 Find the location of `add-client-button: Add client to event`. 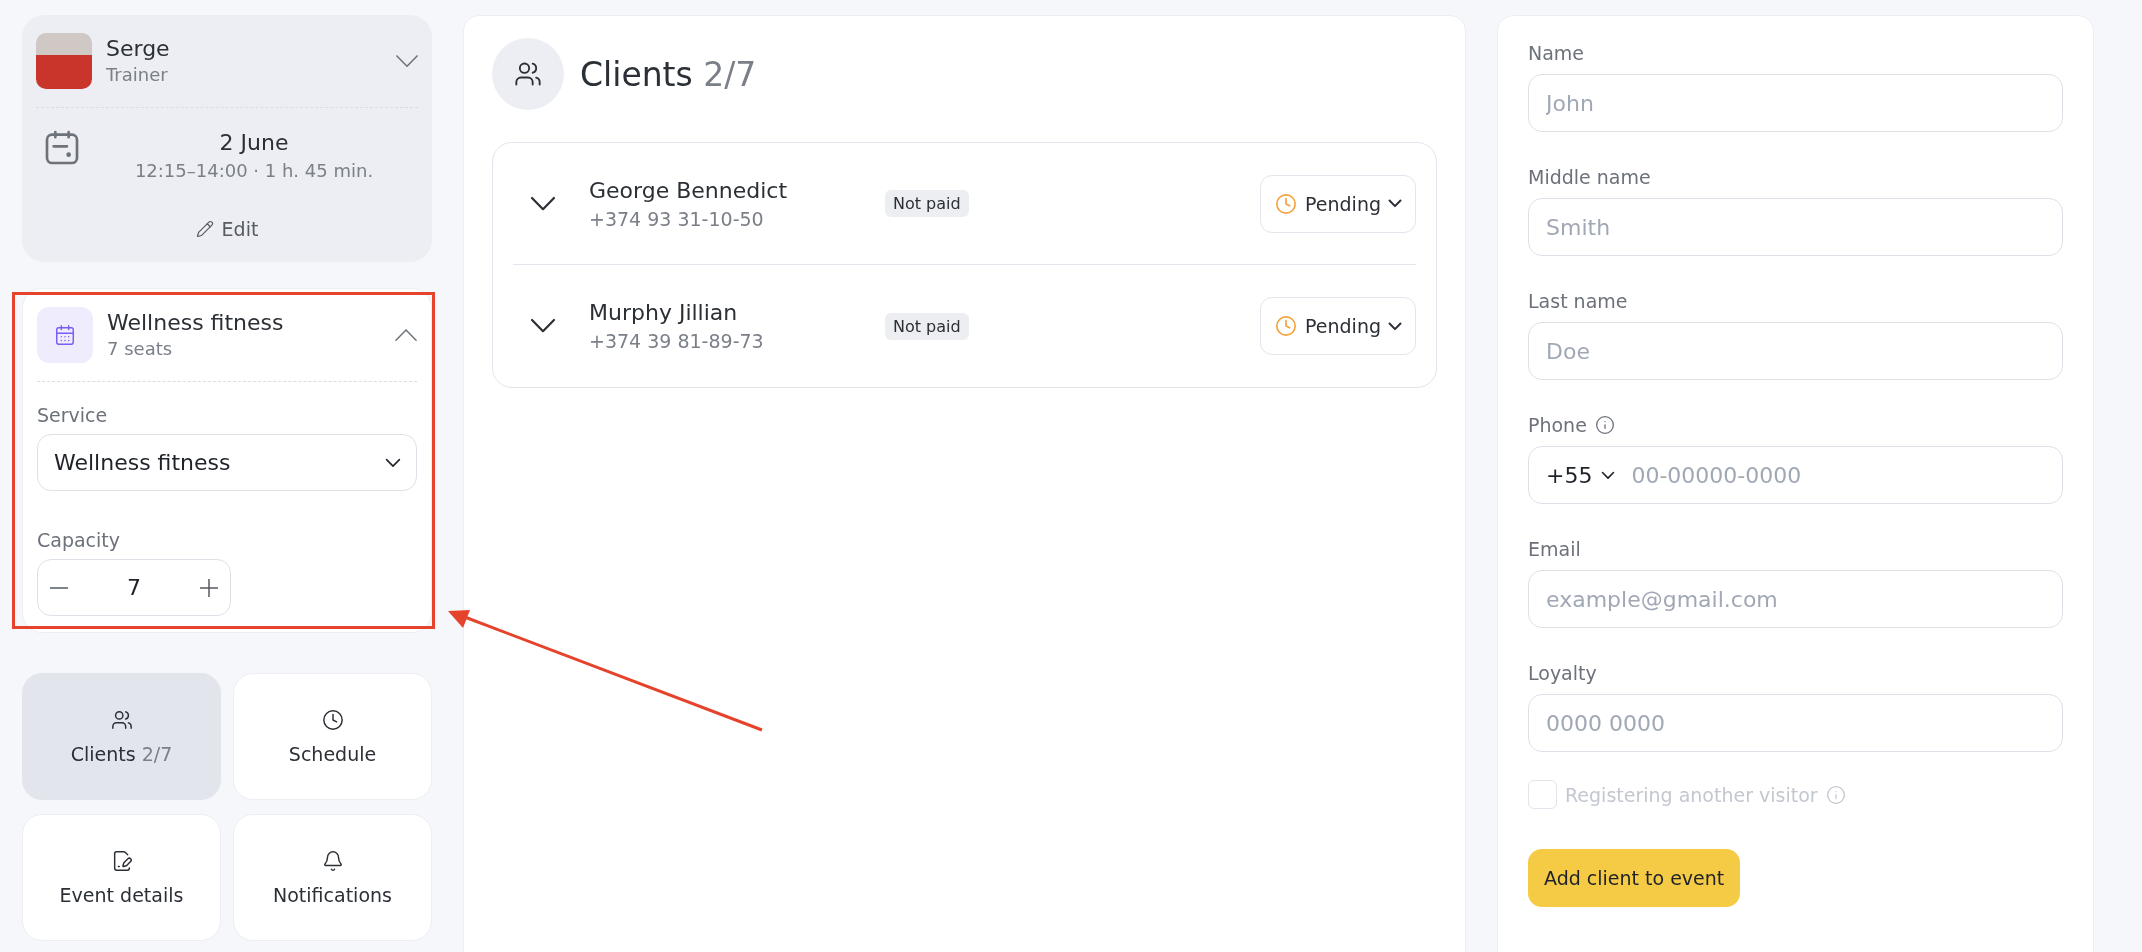

add-client-button: Add client to event is located at coordinates (1634, 878).